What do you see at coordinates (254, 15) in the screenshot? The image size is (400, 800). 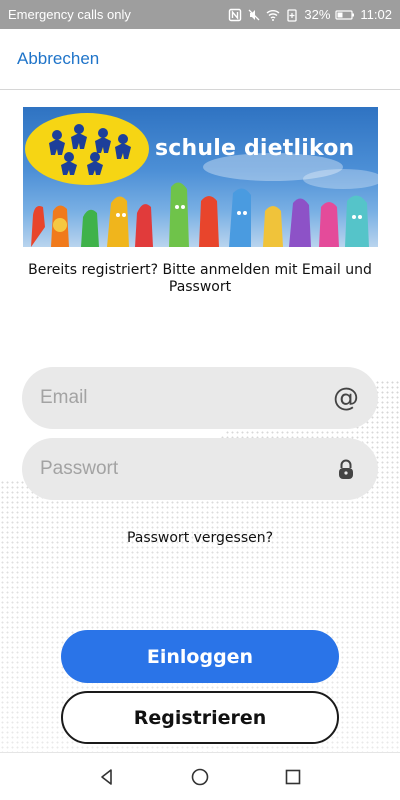 I see `mute-icon` at bounding box center [254, 15].